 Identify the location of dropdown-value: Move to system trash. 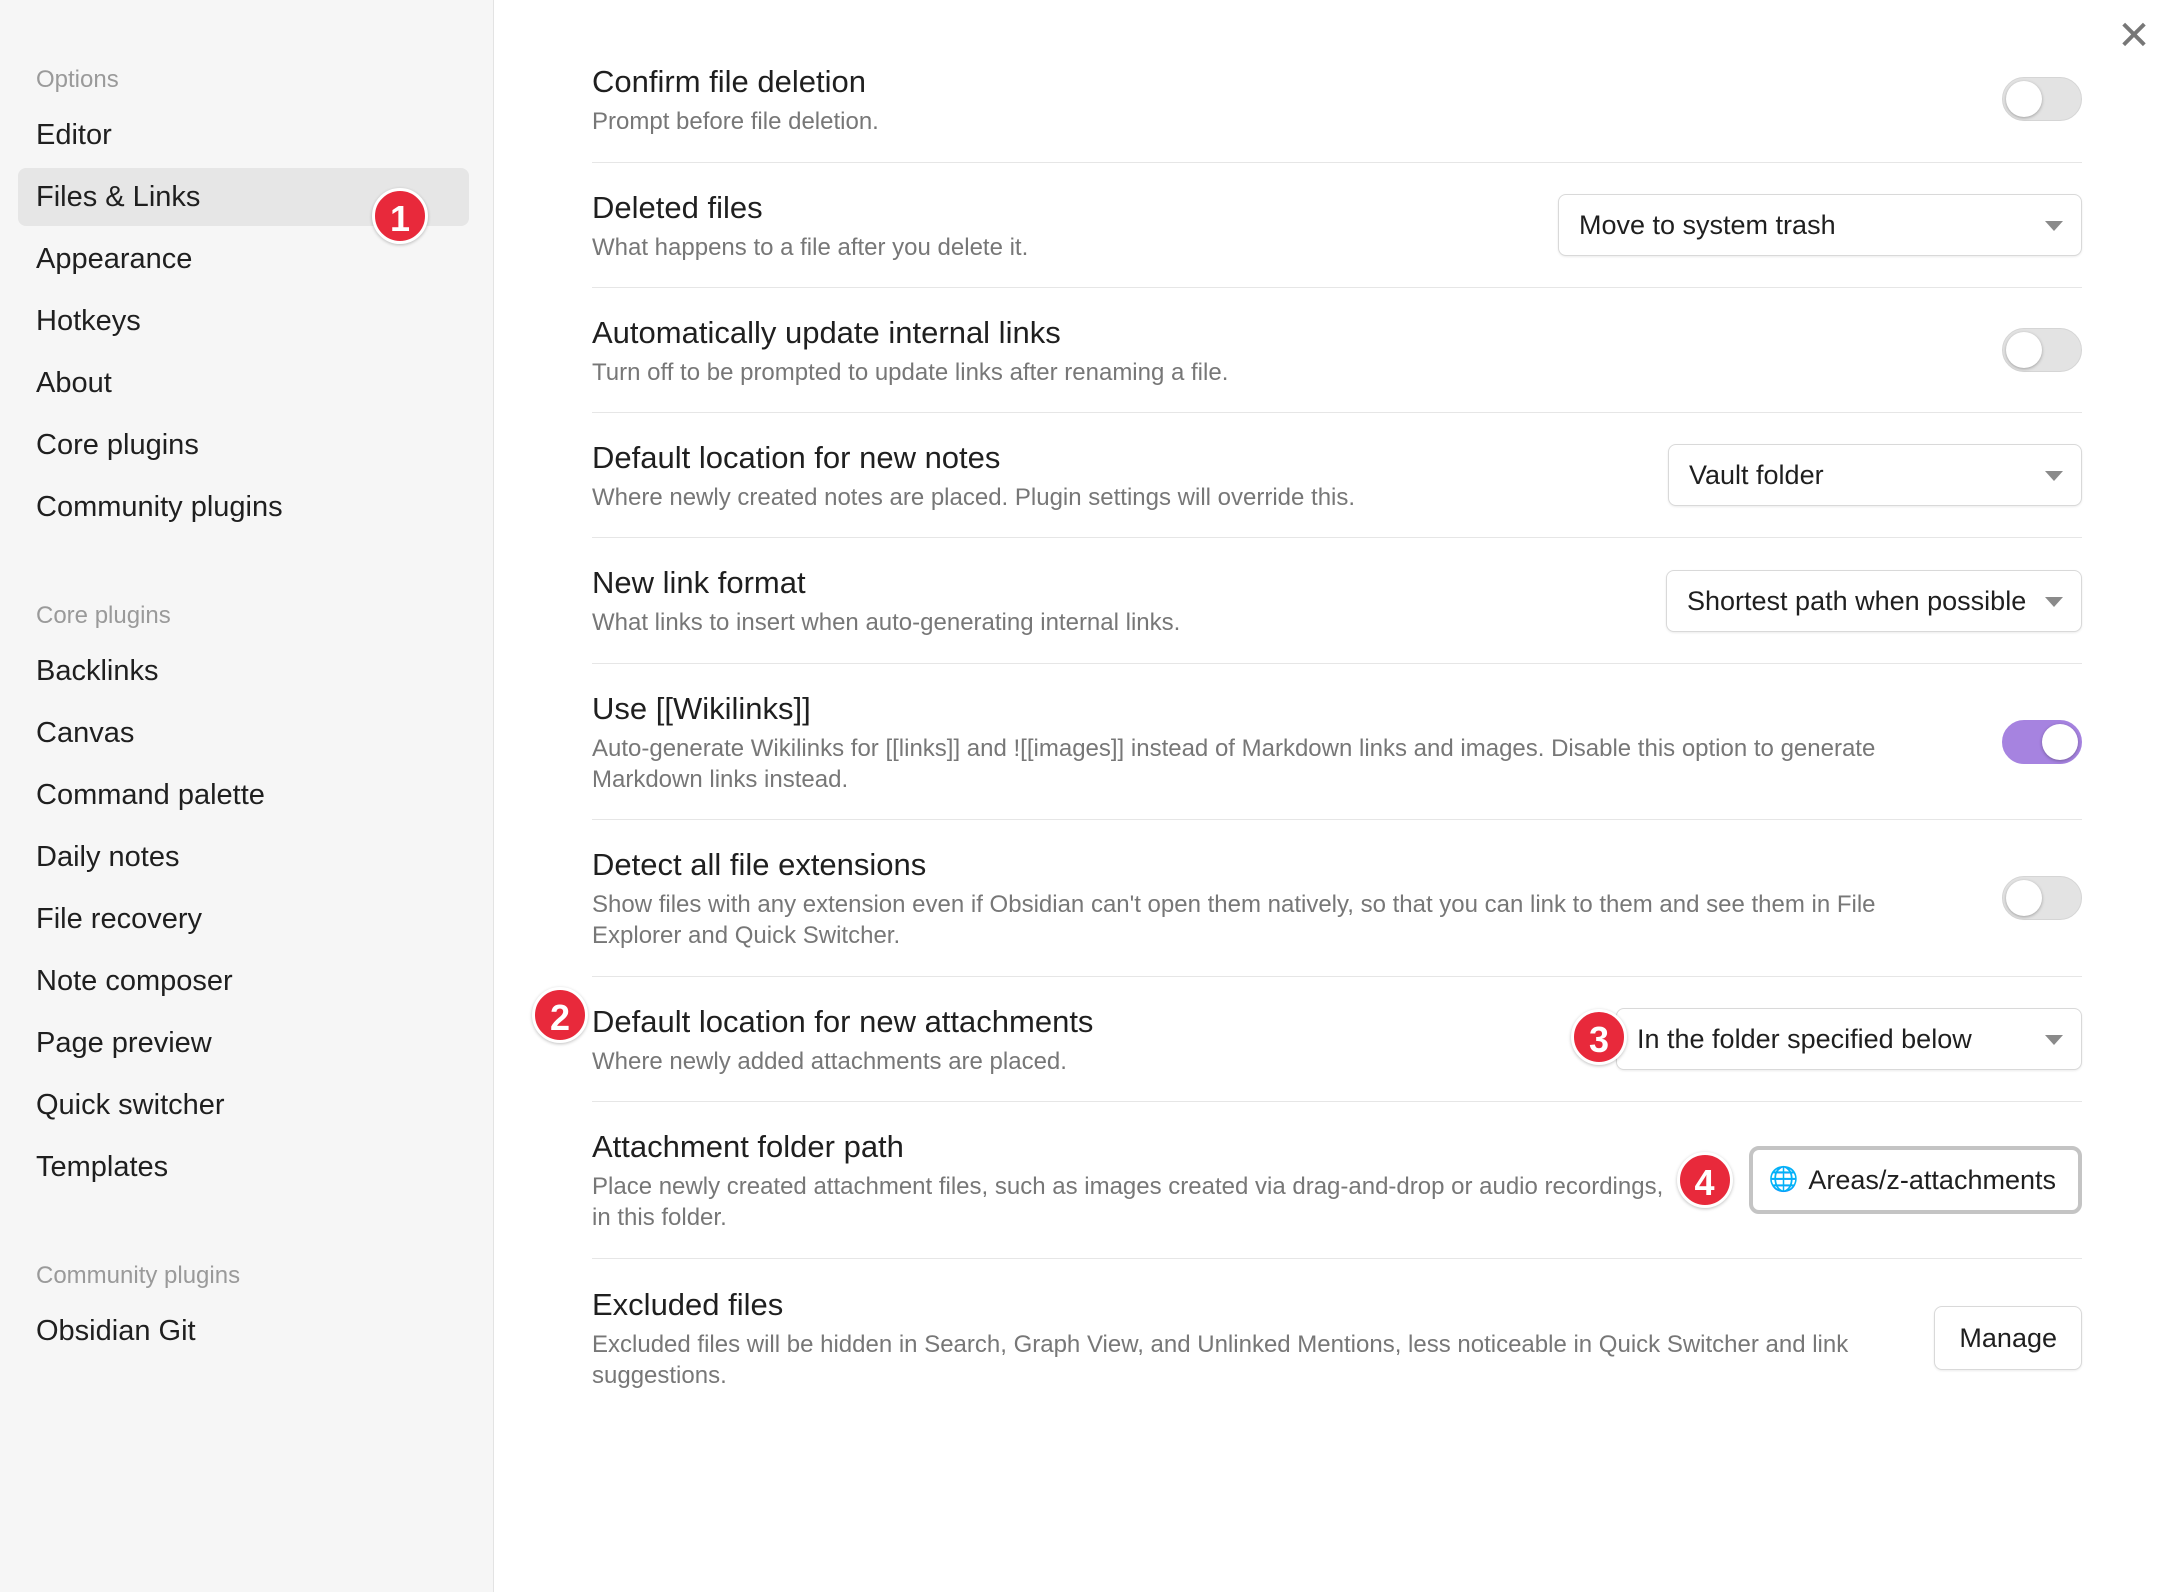
(1707, 225).